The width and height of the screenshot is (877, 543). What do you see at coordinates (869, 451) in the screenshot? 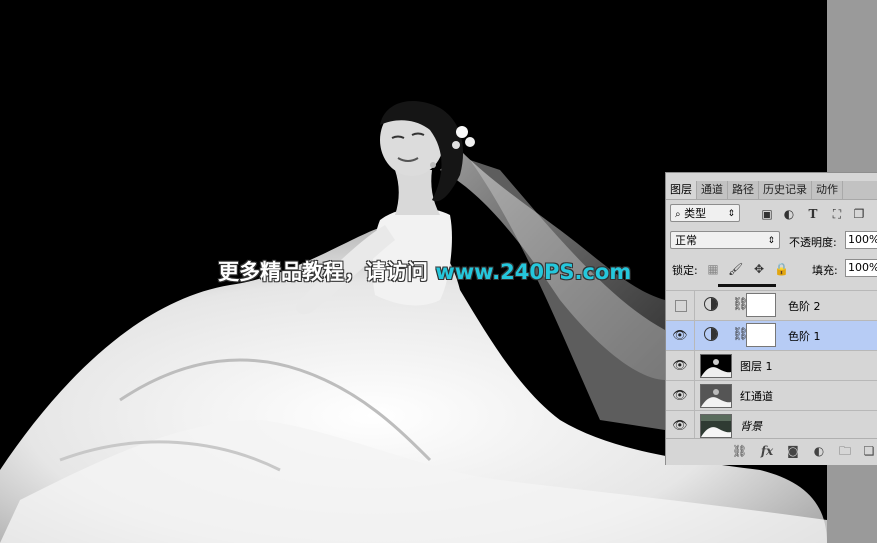
I see `new-layer-icon: ❏` at bounding box center [869, 451].